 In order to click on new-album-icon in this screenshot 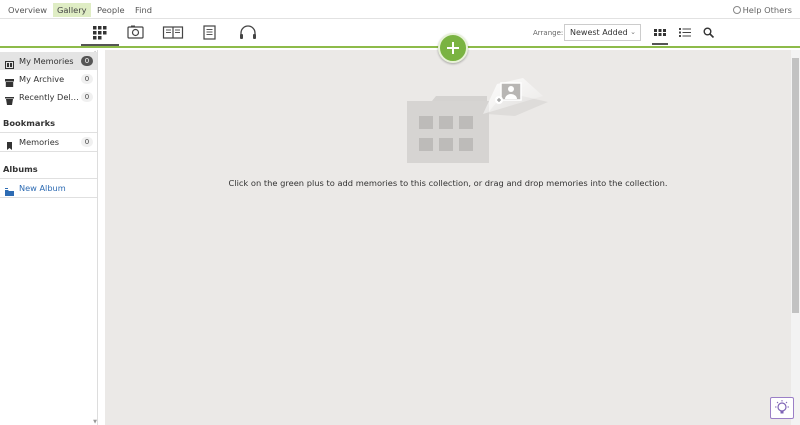, I will do `click(9, 190)`.